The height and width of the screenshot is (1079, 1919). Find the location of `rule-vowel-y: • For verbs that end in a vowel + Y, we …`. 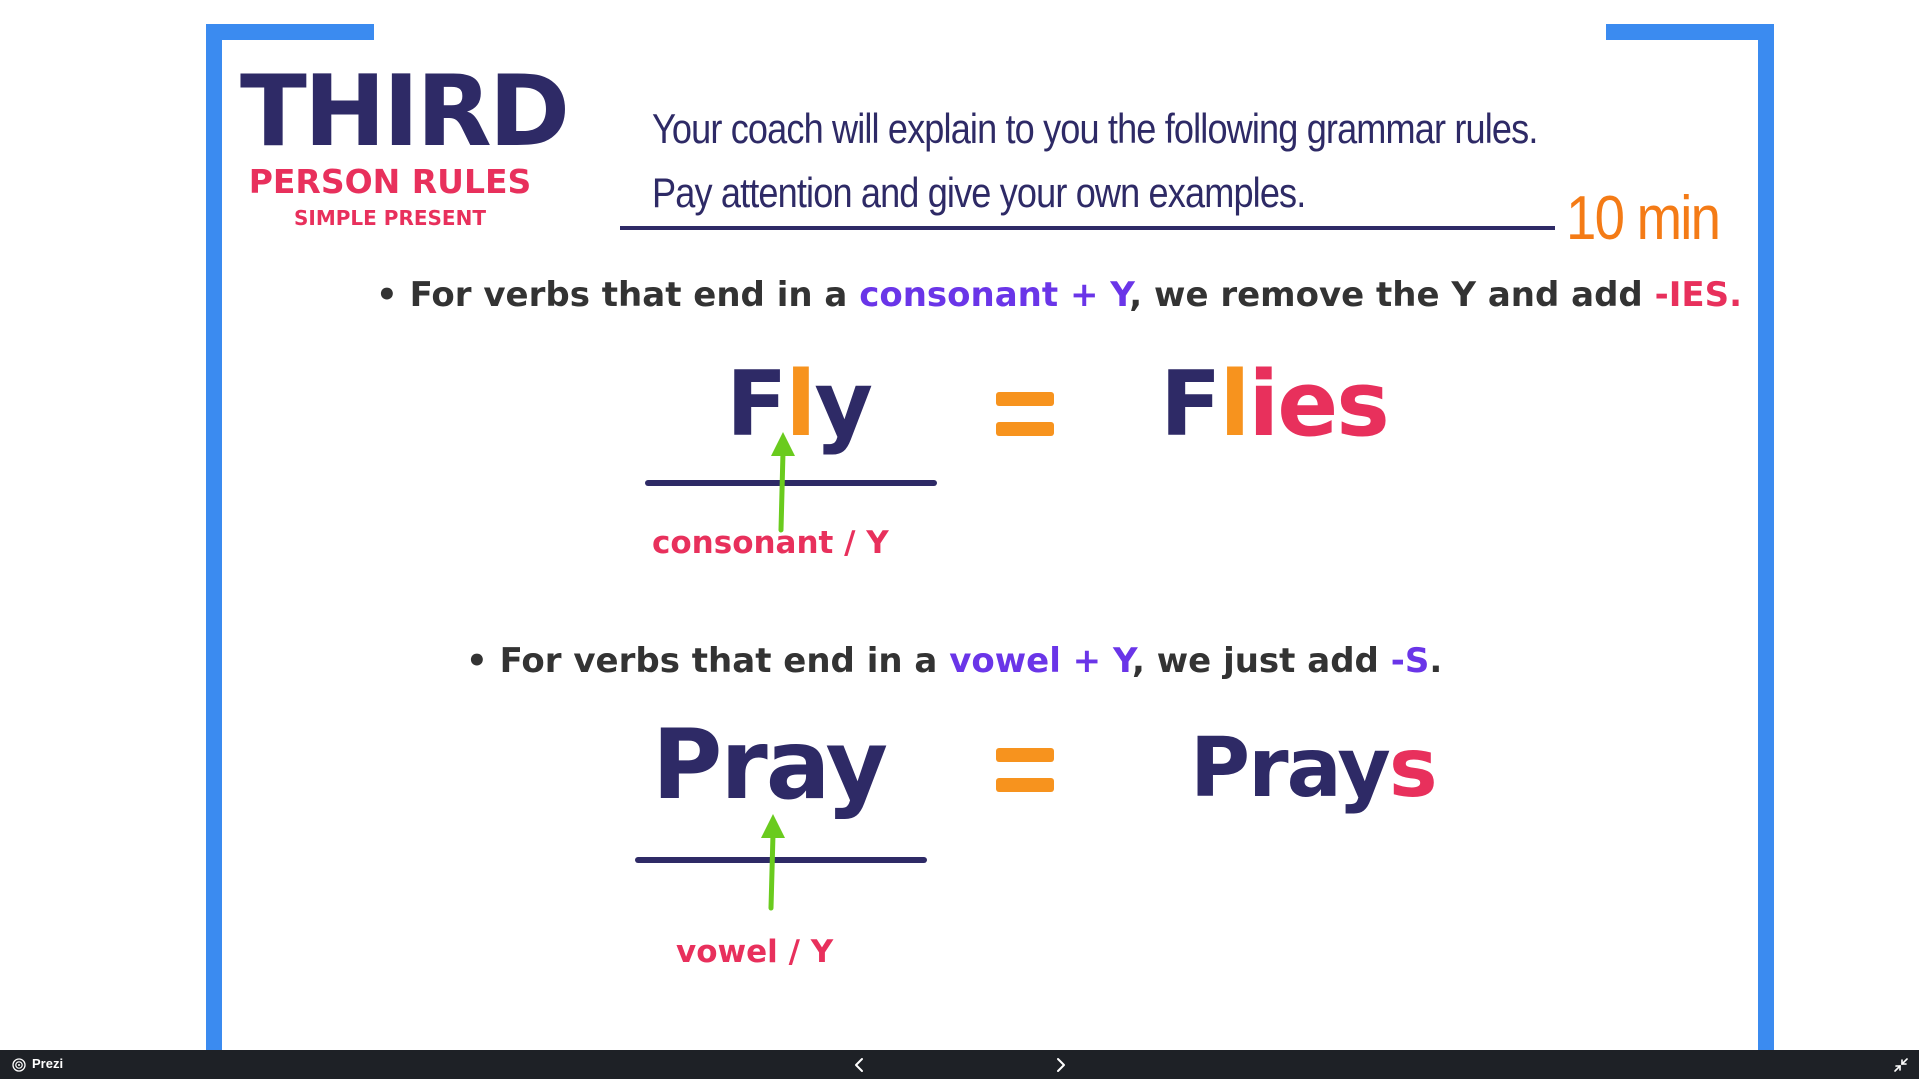

rule-vowel-y: • For verbs that end in a vowel + Y, we … is located at coordinates (954, 661).